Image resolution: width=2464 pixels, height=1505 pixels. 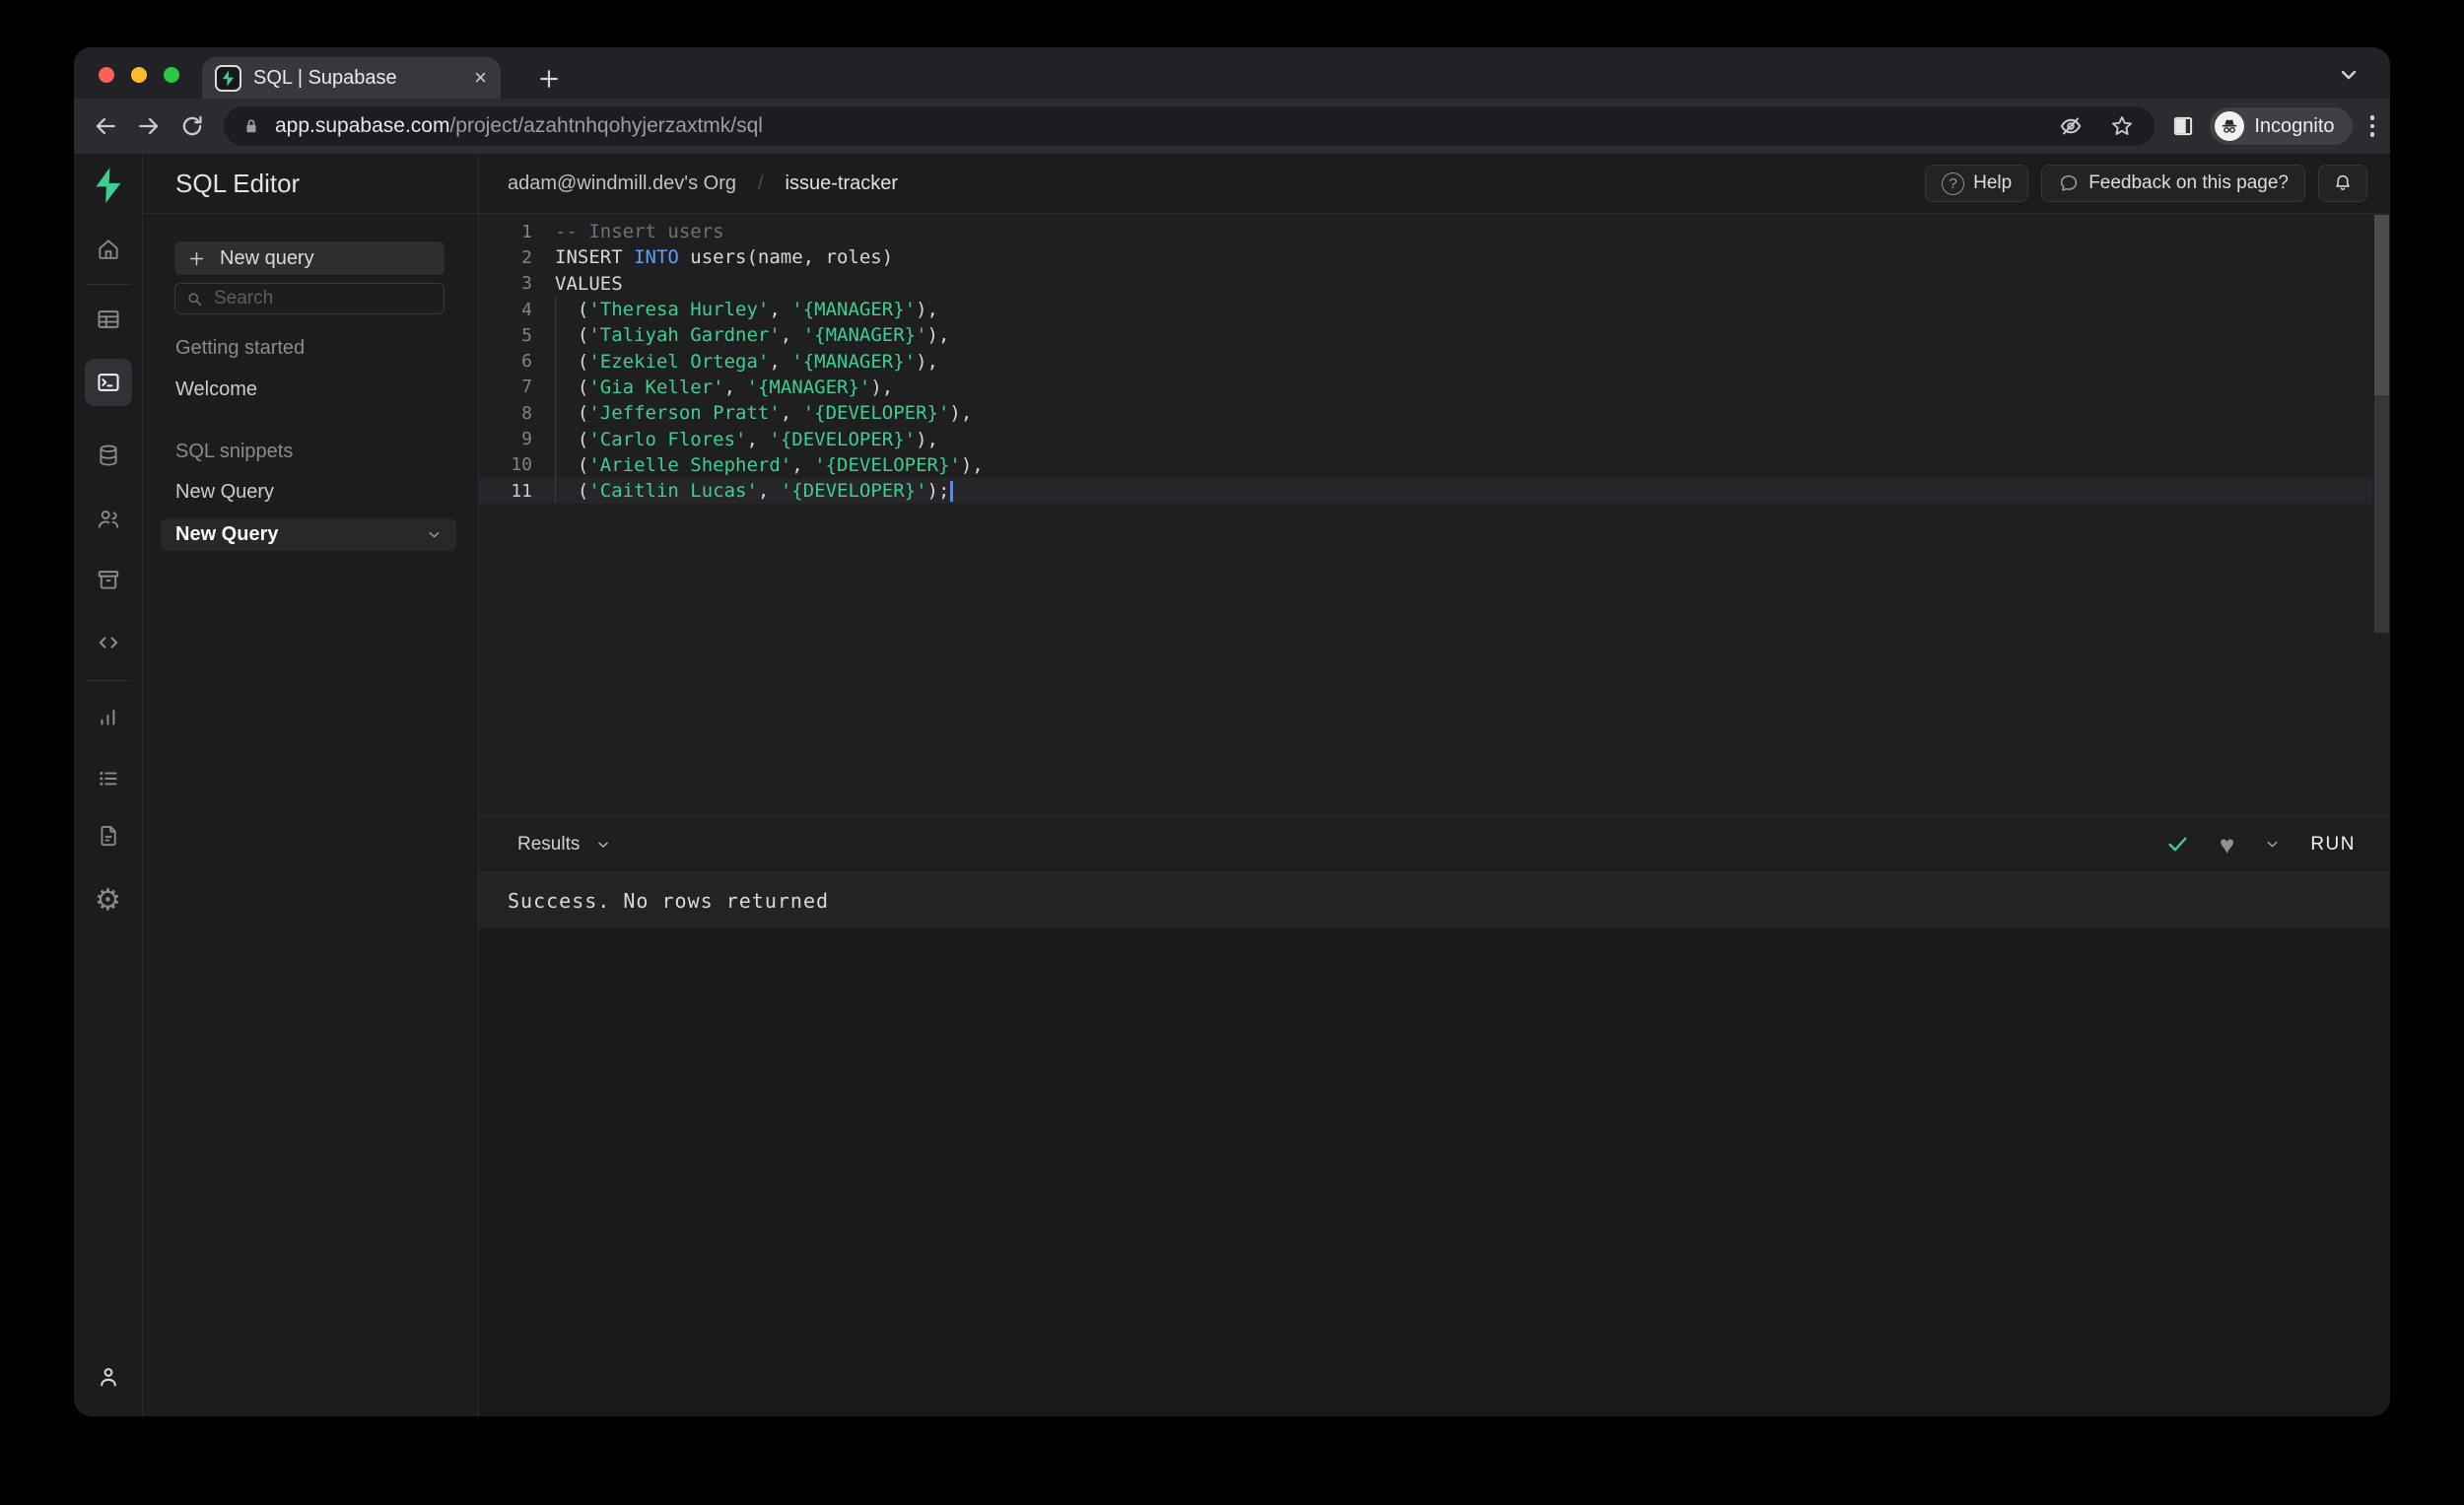 I want to click on notifications-button, so click(x=2342, y=183).